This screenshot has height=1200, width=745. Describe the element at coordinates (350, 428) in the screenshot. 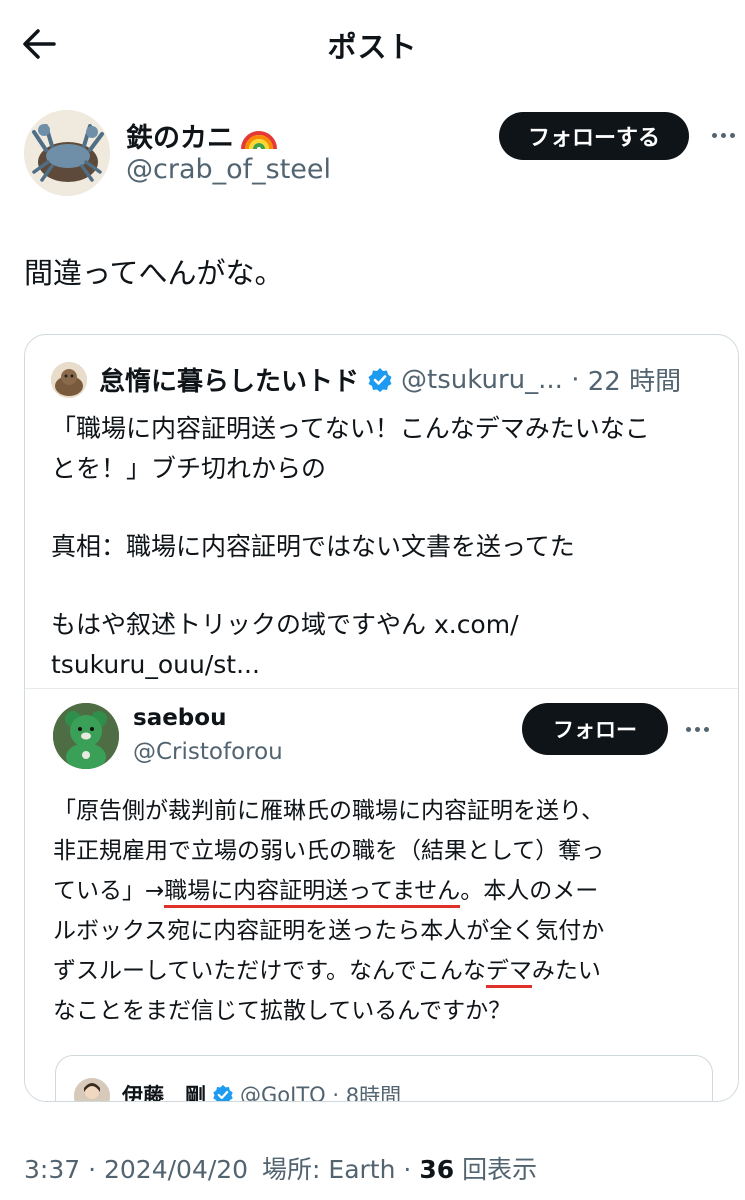

I see `quoted-text-line: 「職場に内容証明送ってない！こんなデマみたいなこ` at that location.